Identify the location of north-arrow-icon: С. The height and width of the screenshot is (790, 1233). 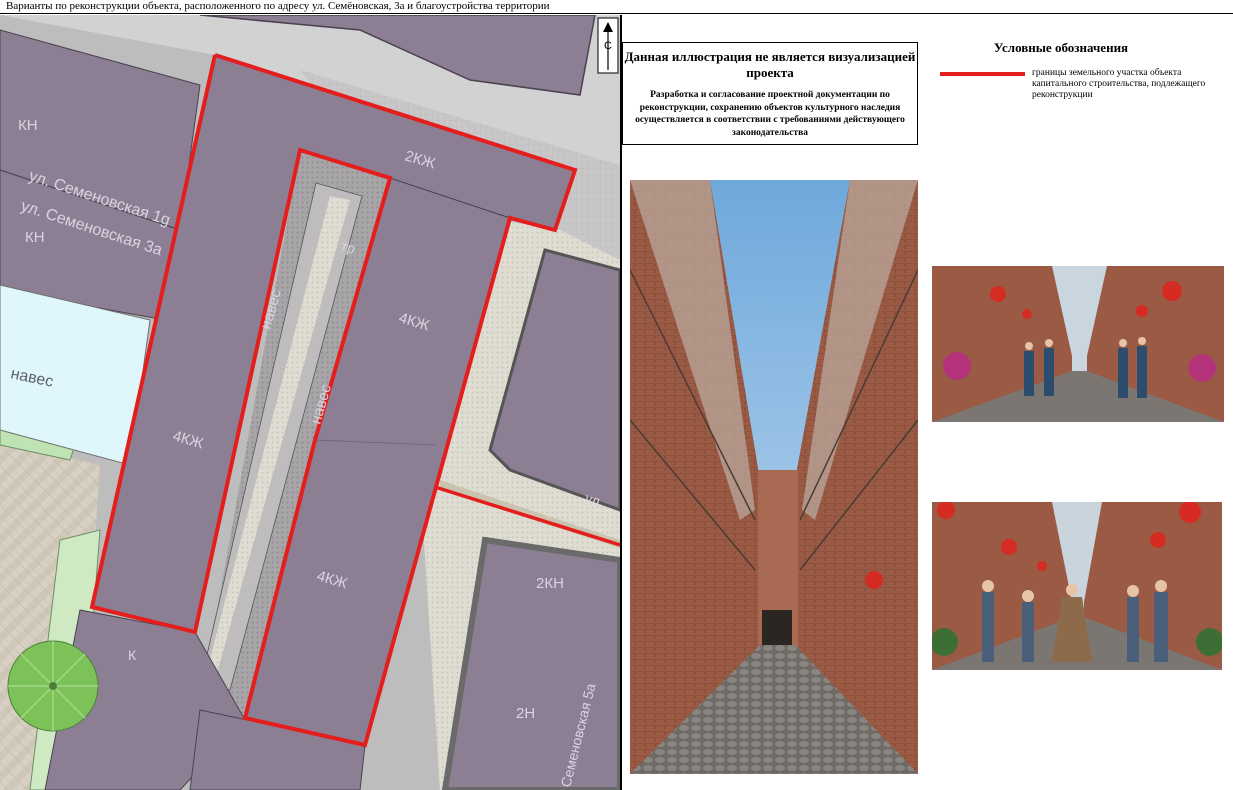
(608, 45).